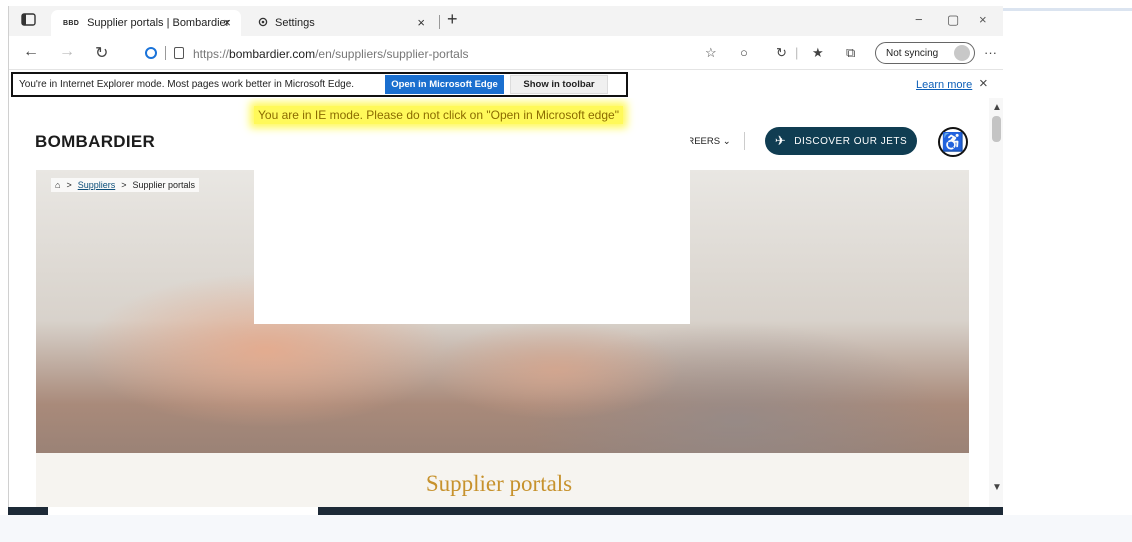 The height and width of the screenshot is (542, 1132). I want to click on accessibility-icon: ♿, so click(953, 142).